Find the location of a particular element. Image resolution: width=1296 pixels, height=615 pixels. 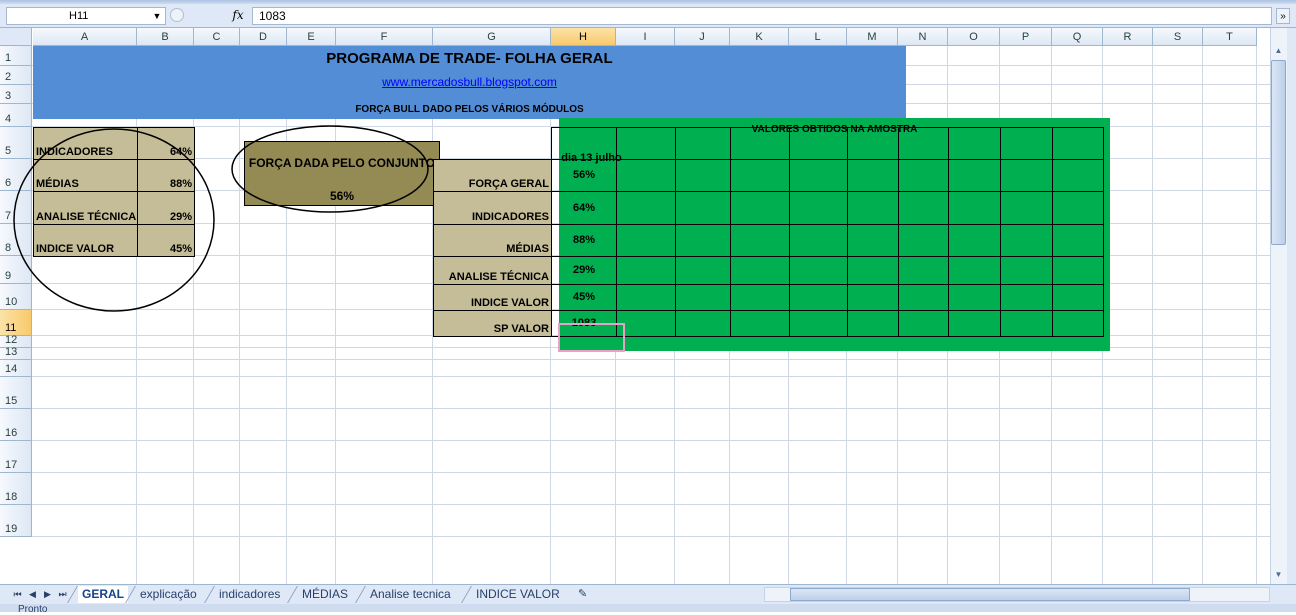

next-sheet-icon: ▶ is located at coordinates (47, 594).